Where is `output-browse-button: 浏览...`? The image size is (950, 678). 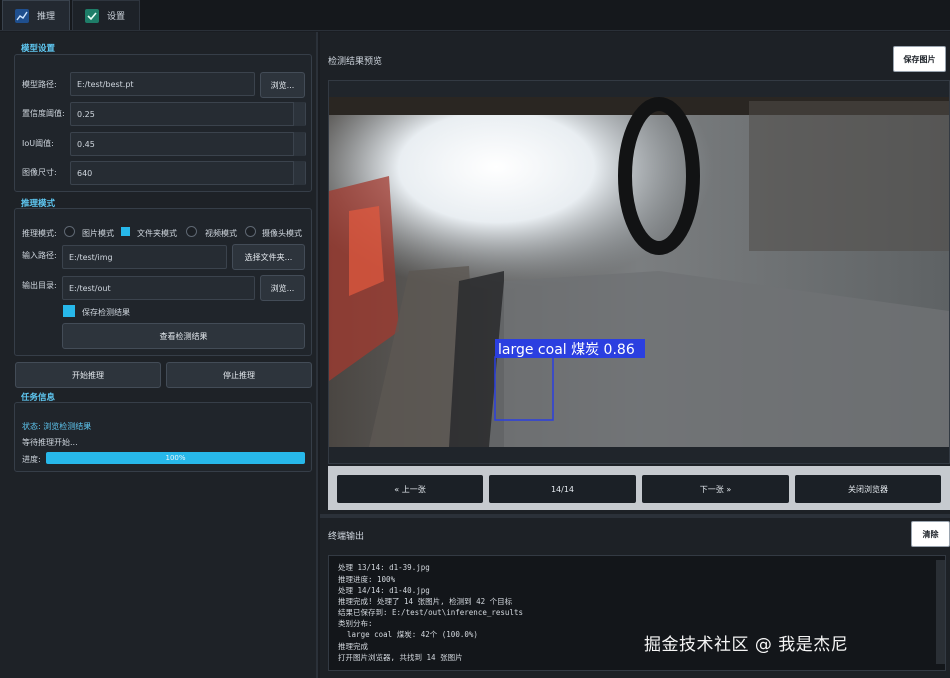
output-browse-button: 浏览... is located at coordinates (282, 288).